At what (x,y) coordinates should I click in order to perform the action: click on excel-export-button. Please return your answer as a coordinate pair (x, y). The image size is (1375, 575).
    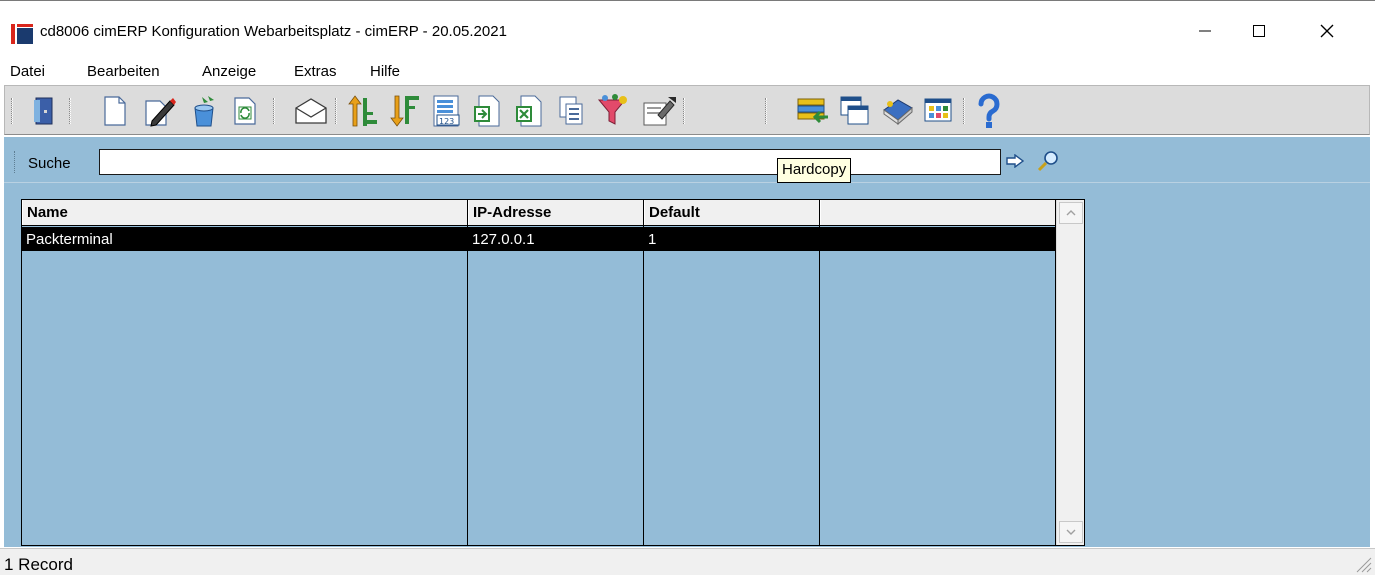
    Looking at the image, I should click on (529, 111).